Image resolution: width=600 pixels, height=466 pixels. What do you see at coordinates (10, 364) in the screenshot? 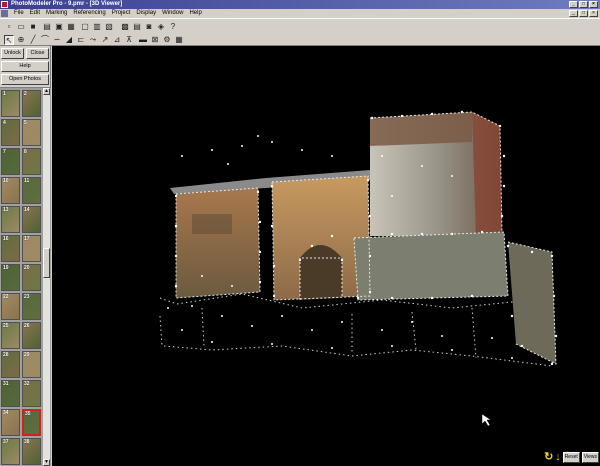
I see `photo-thumbnail: 28` at bounding box center [10, 364].